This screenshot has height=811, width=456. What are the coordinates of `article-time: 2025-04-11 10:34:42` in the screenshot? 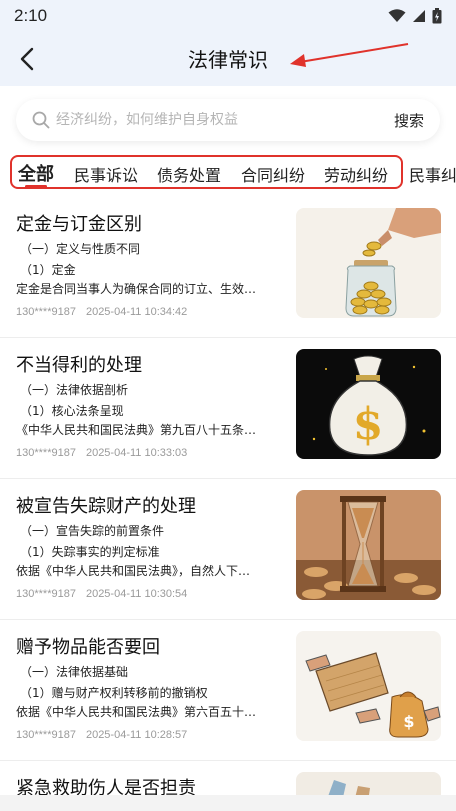 It's located at (136, 312).